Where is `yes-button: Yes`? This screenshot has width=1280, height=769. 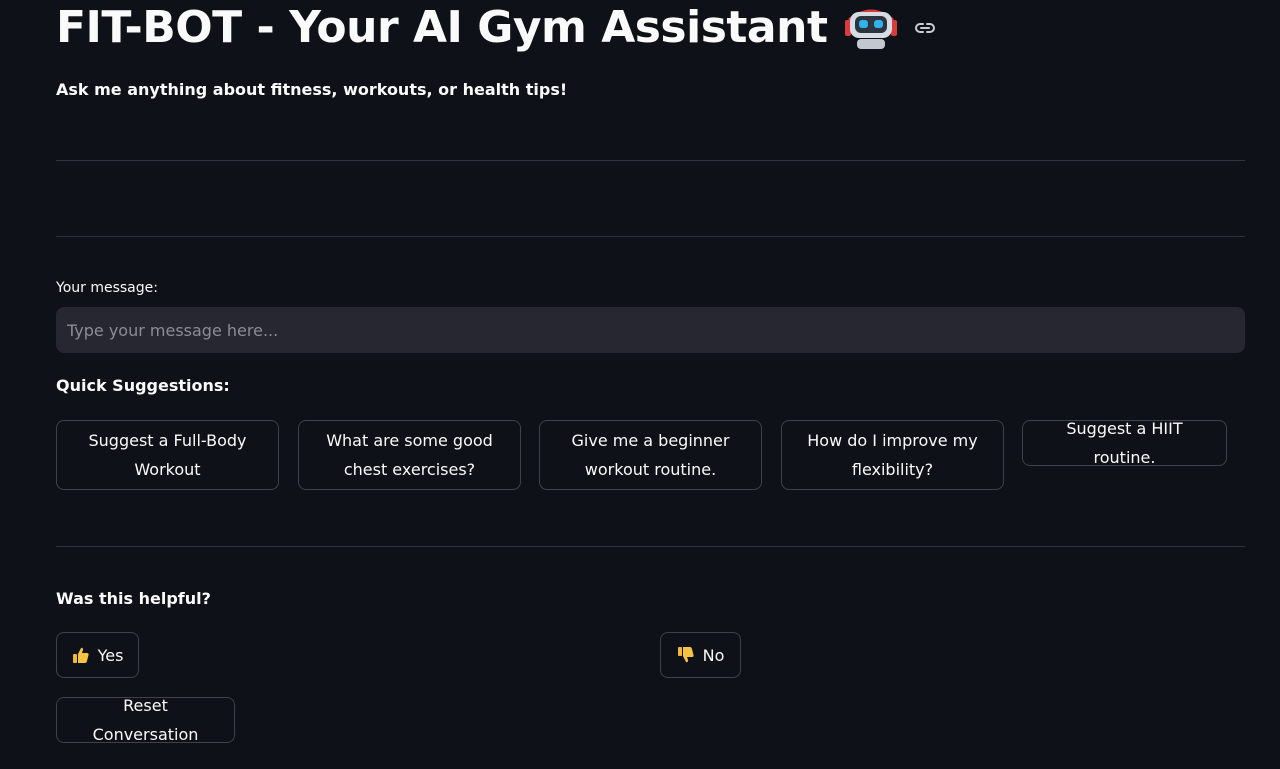
yes-button: Yes is located at coordinates (97, 655).